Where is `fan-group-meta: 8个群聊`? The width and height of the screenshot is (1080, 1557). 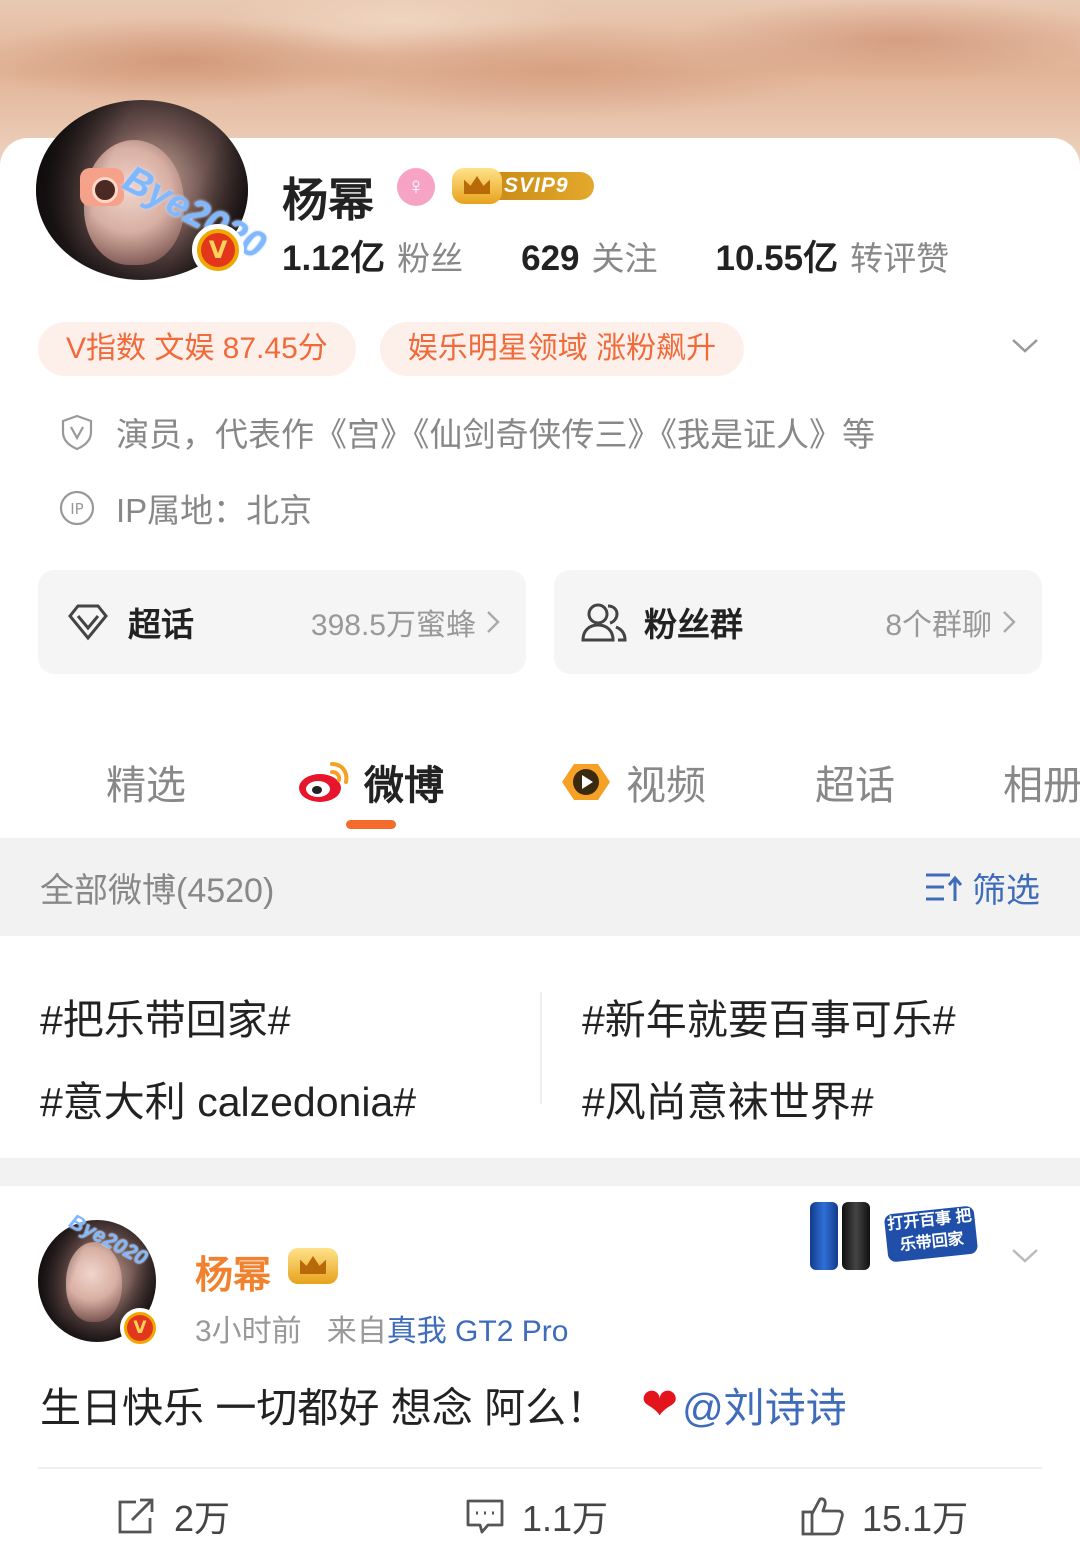
fan-group-meta: 8个群聊 is located at coordinates (950, 622).